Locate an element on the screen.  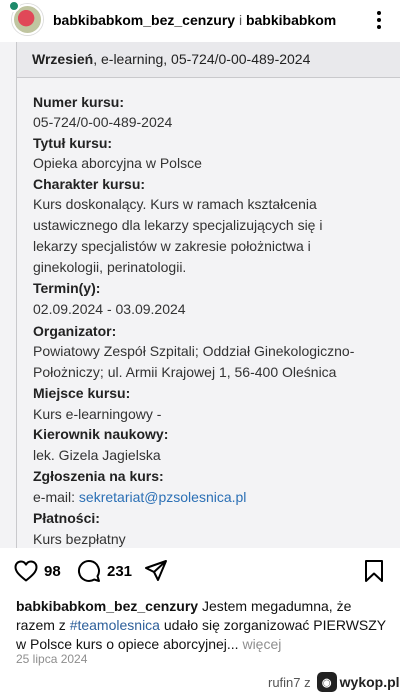
like-button: 98 is located at coordinates (37, 571).